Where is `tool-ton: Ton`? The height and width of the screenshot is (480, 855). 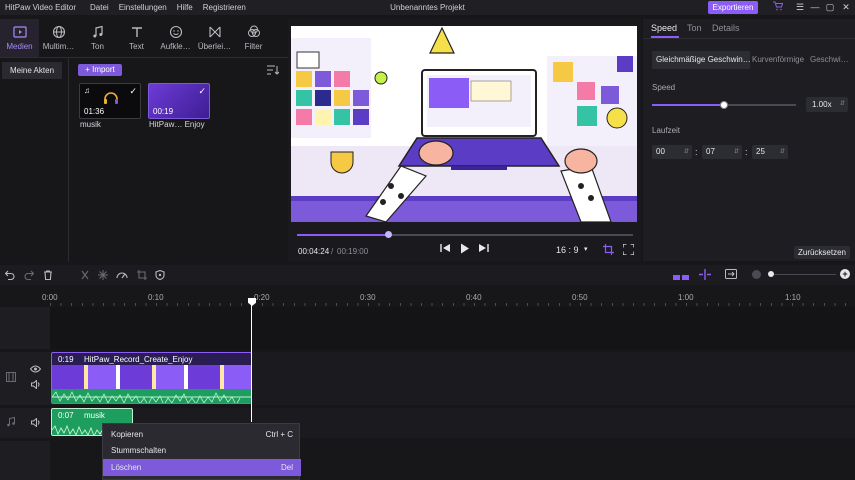 tool-ton: Ton is located at coordinates (97, 38).